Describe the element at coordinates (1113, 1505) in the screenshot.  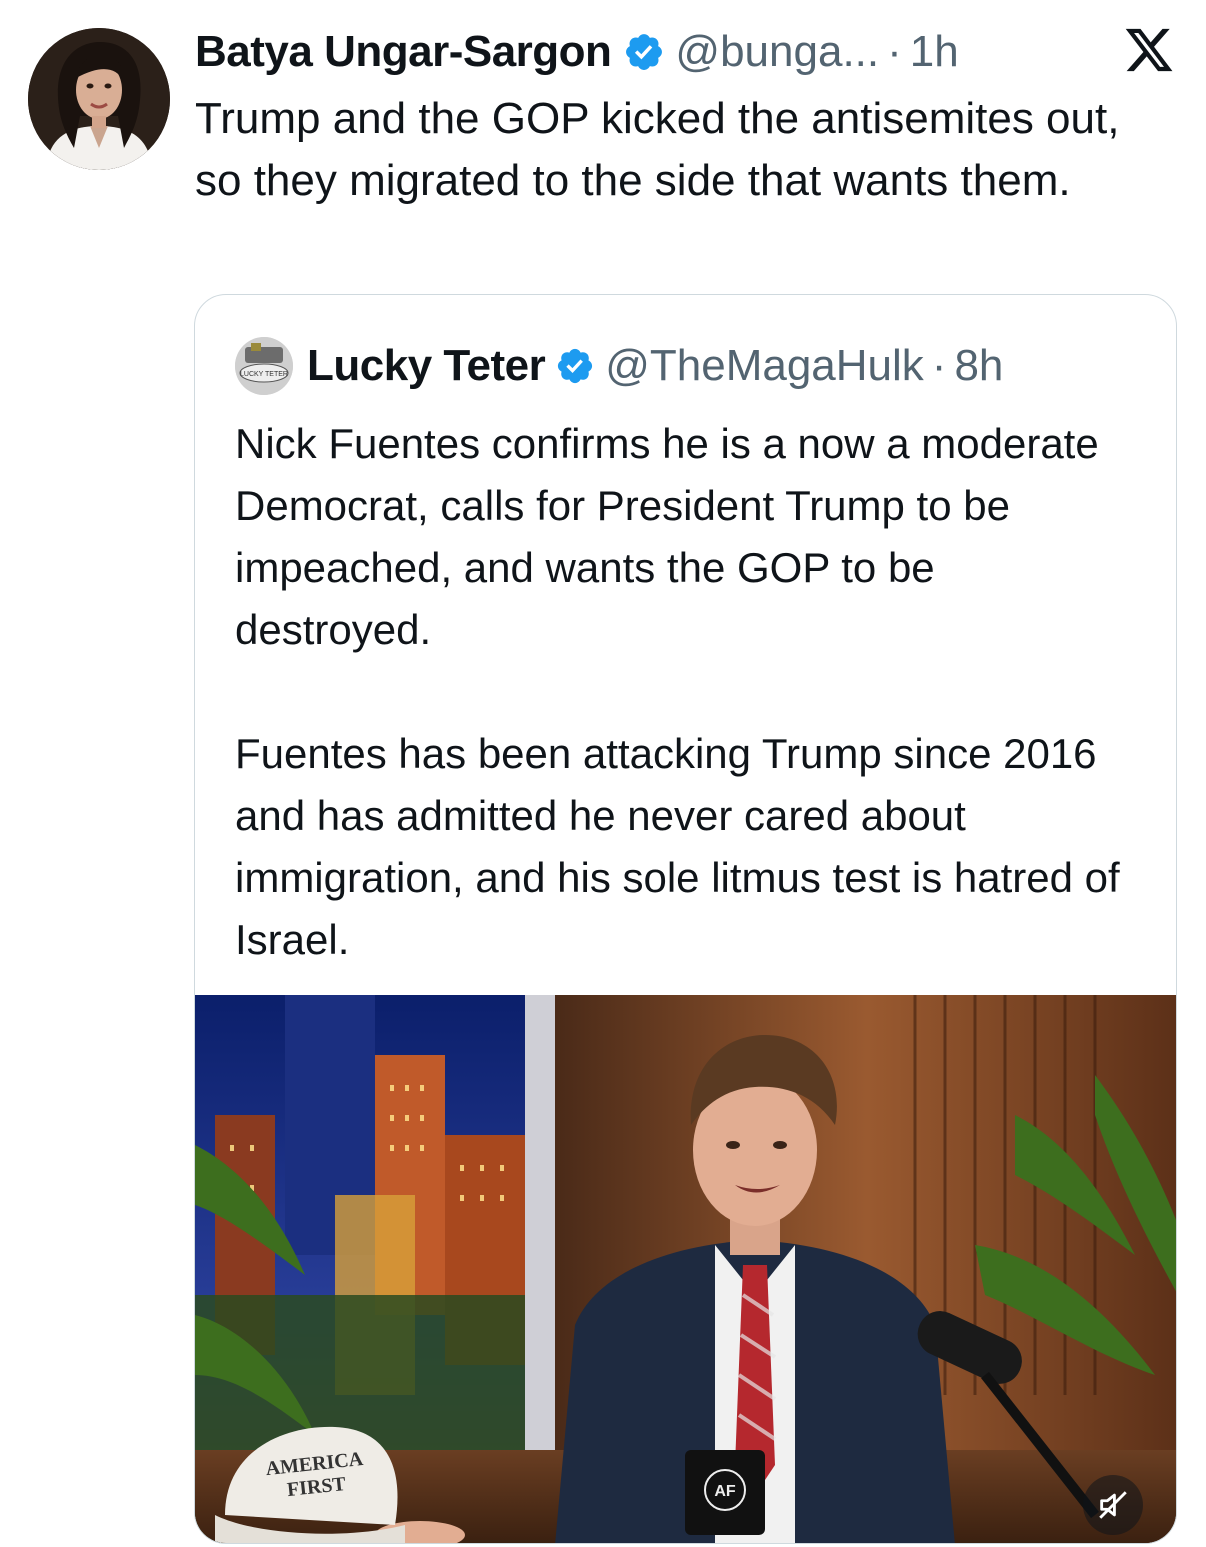
I see `speaker-muted-icon` at that location.